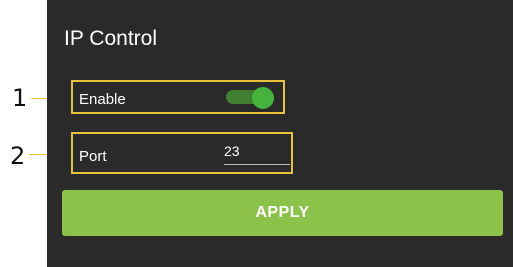 This screenshot has height=267, width=513. Describe the element at coordinates (93, 156) in the screenshot. I see `port-label: Port` at that location.